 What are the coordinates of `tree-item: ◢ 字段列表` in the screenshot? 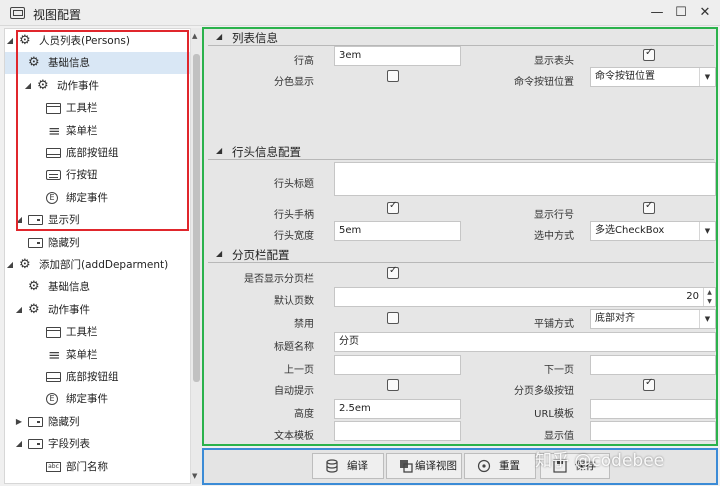 It's located at (98, 444).